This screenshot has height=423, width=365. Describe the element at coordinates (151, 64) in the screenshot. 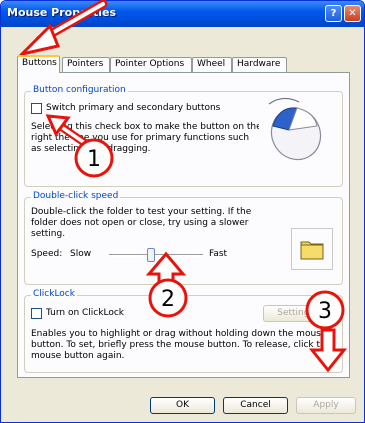

I see `tab-pointer-options: Pointer Options` at that location.